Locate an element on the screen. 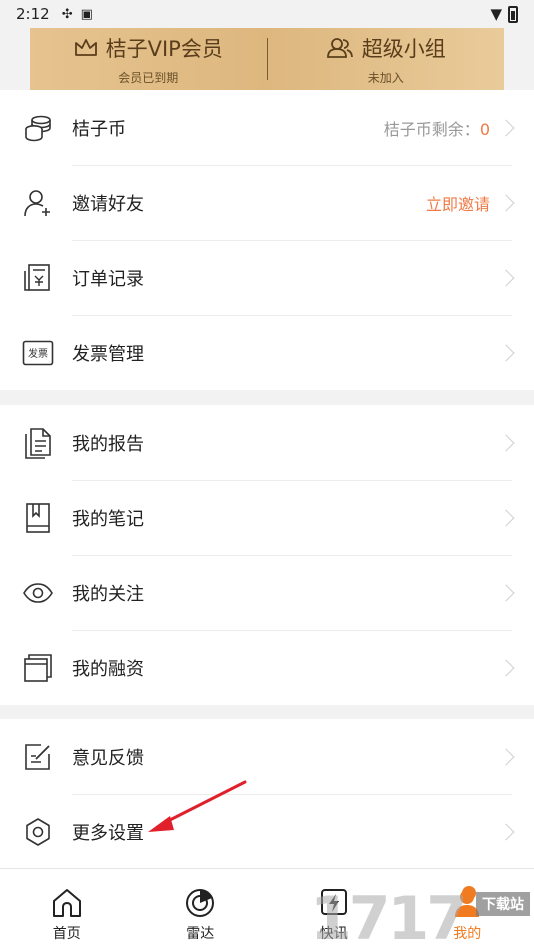  list-item-reports: 我的报告 is located at coordinates (267, 442).